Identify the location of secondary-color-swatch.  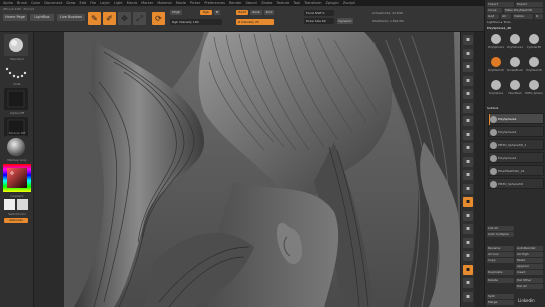
(22, 204).